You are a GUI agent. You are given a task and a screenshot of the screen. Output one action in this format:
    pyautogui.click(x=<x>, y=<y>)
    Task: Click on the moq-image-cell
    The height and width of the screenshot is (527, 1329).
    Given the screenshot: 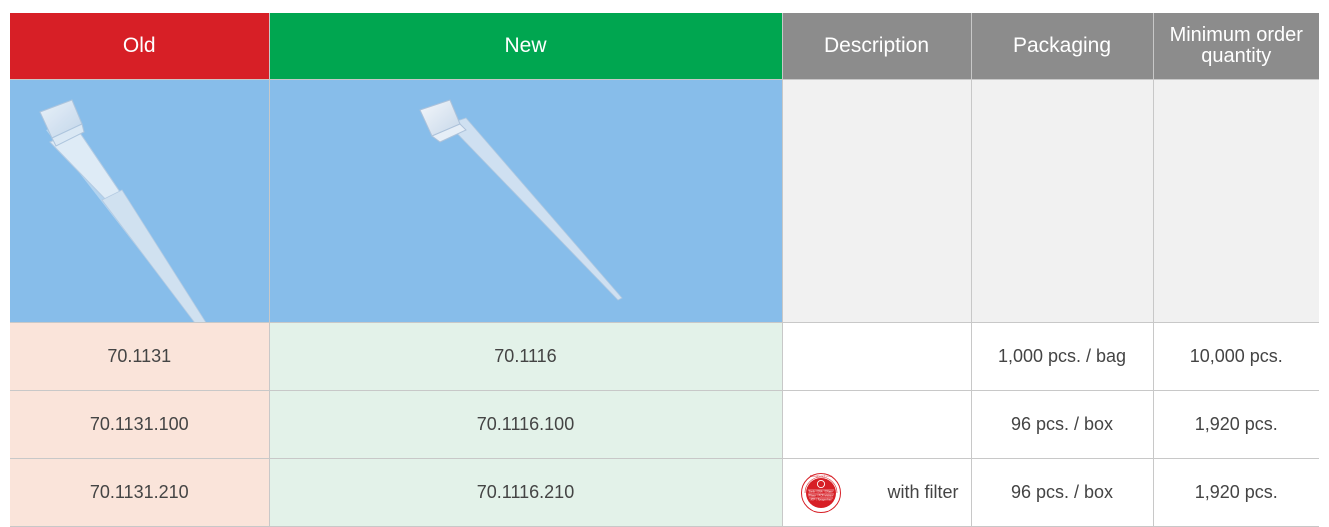 What is the action you would take?
    pyautogui.click(x=1236, y=201)
    